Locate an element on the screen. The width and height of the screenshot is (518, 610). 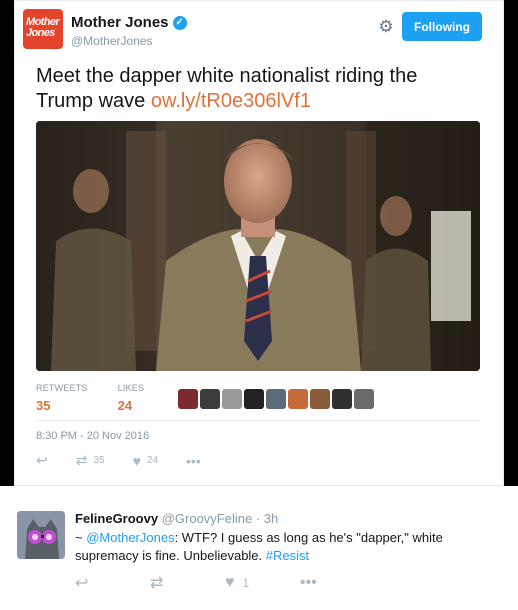
retweet-action-count: 35 is located at coordinates (99, 460).